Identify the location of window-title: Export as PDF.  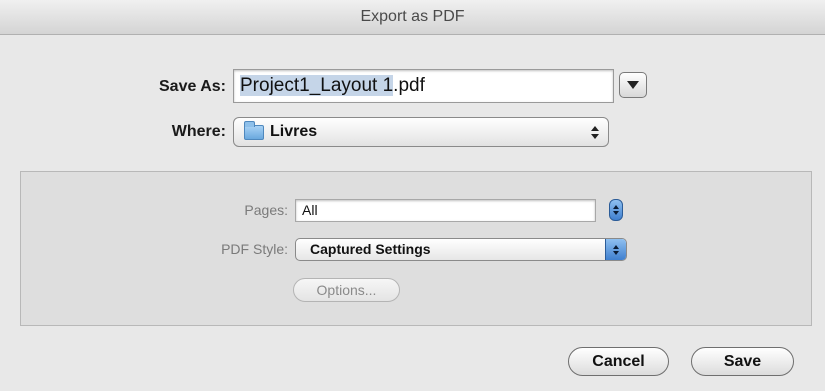
(412, 17).